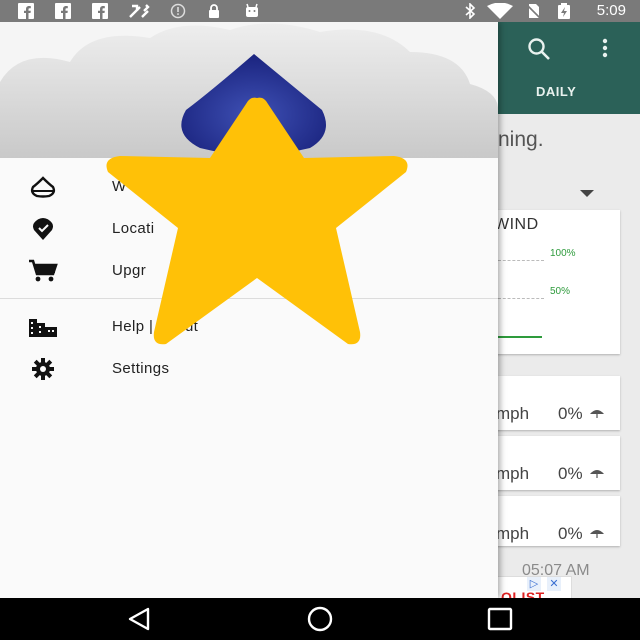 This screenshot has width=640, height=640. I want to click on wind-pct-high: 100%, so click(563, 253).